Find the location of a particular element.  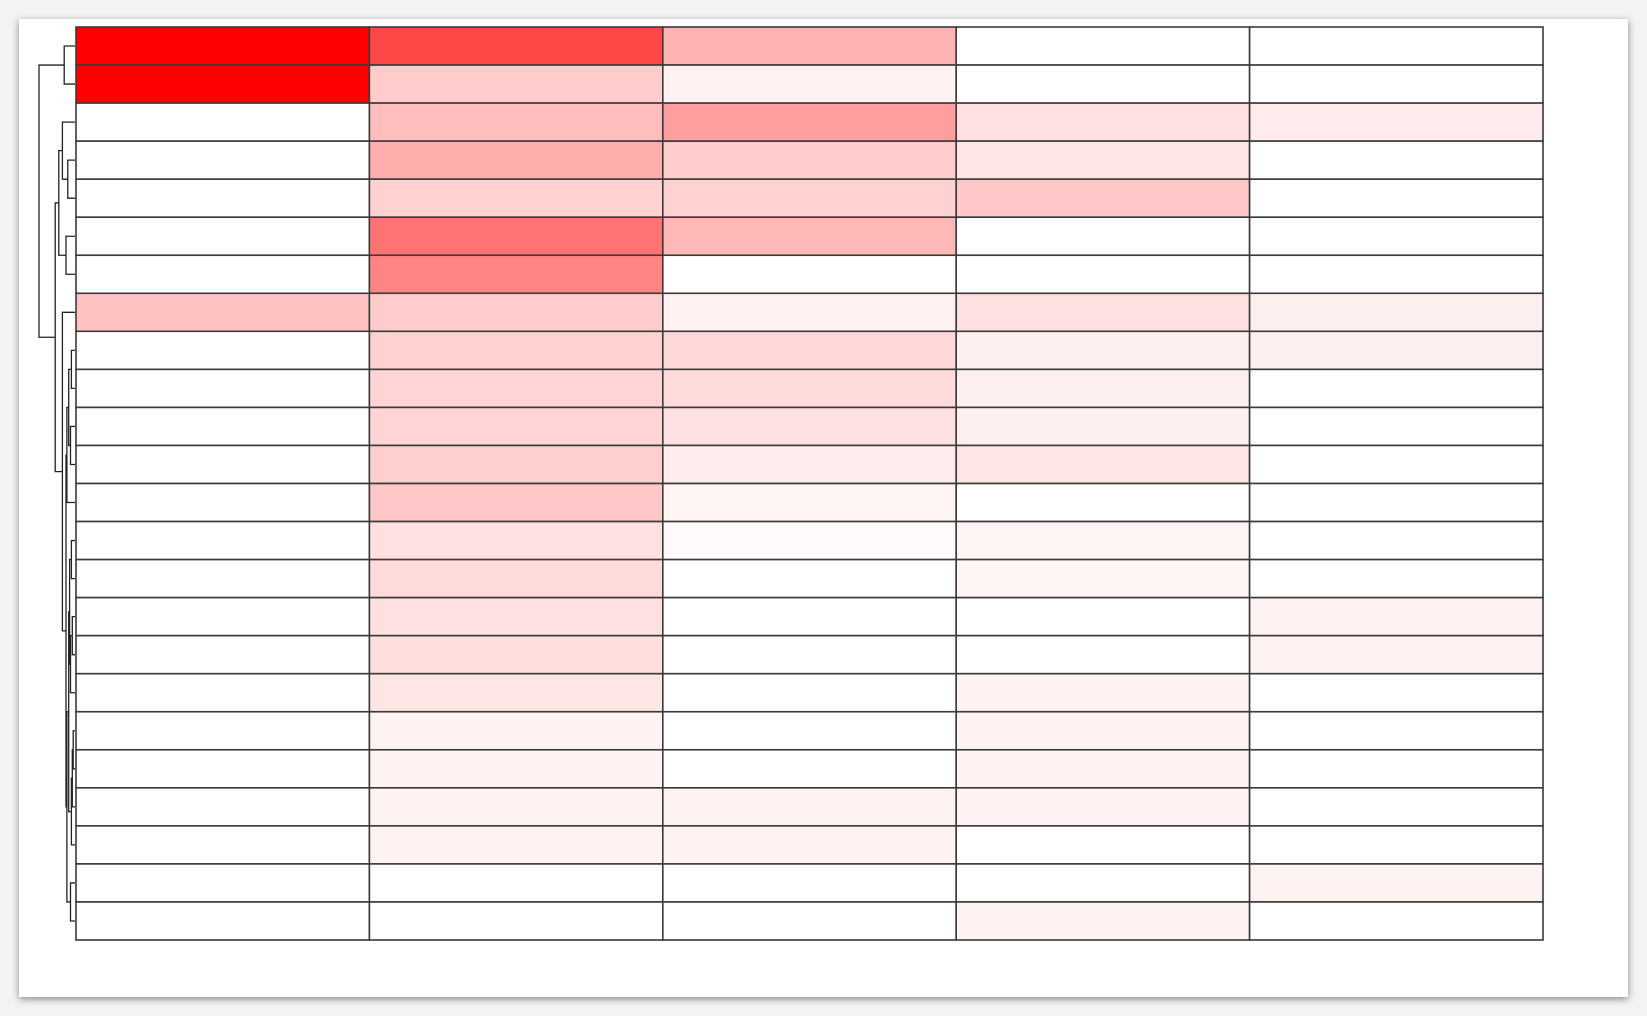

heatmap-cell-r9-c3 is located at coordinates (809, 350).